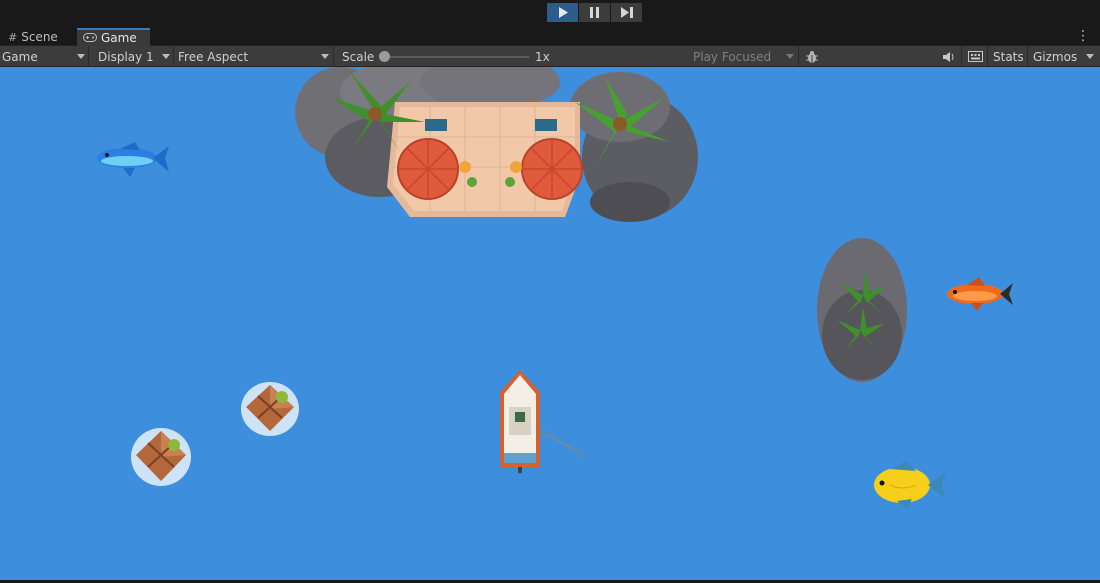  Describe the element at coordinates (126, 56) in the screenshot. I see `display-value: Display 1` at that location.